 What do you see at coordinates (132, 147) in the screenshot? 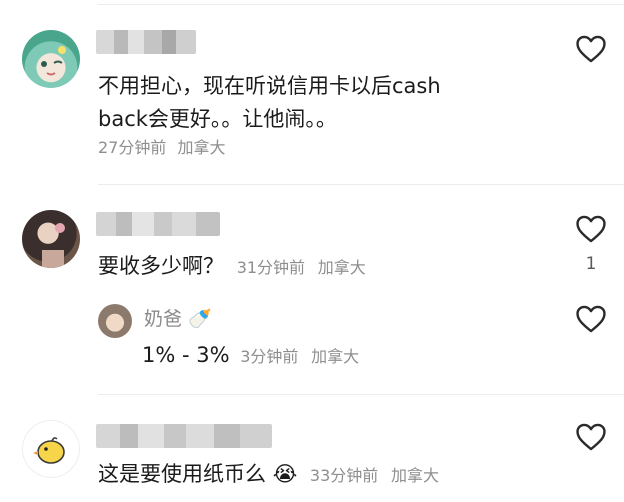
I see `comment-time: 27分钟前` at bounding box center [132, 147].